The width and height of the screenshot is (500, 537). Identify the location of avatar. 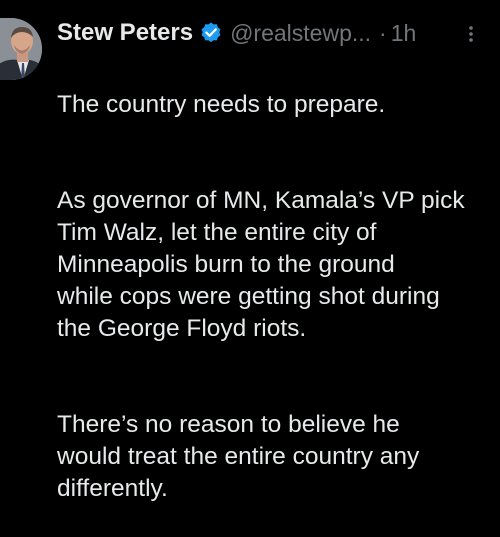
(21, 49).